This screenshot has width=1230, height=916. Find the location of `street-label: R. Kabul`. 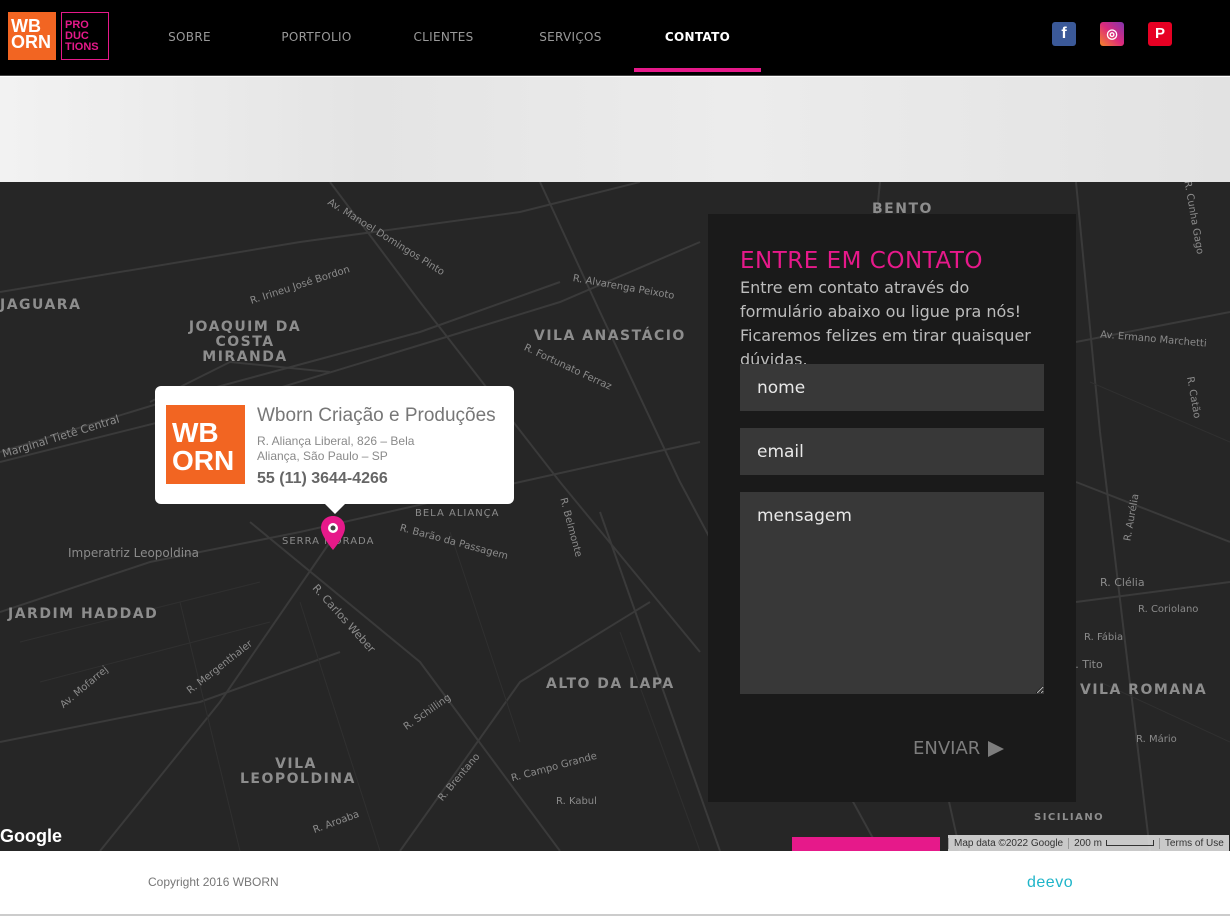

street-label: R. Kabul is located at coordinates (576, 801).